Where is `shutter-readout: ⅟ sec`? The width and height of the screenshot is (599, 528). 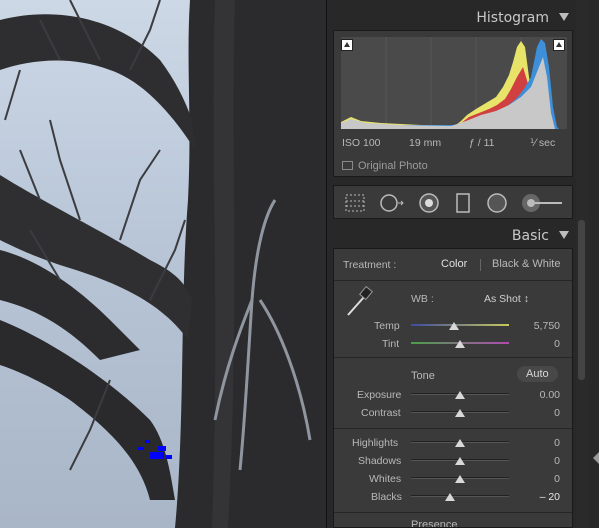
shutter-readout: ⅟ sec is located at coordinates (543, 143).